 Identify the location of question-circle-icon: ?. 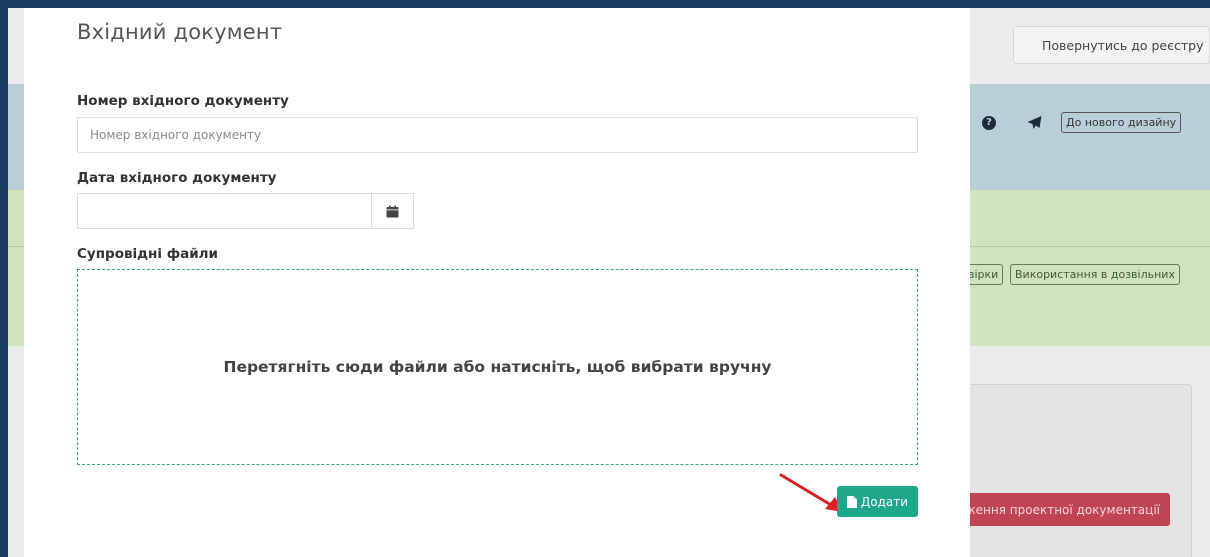
(989, 123).